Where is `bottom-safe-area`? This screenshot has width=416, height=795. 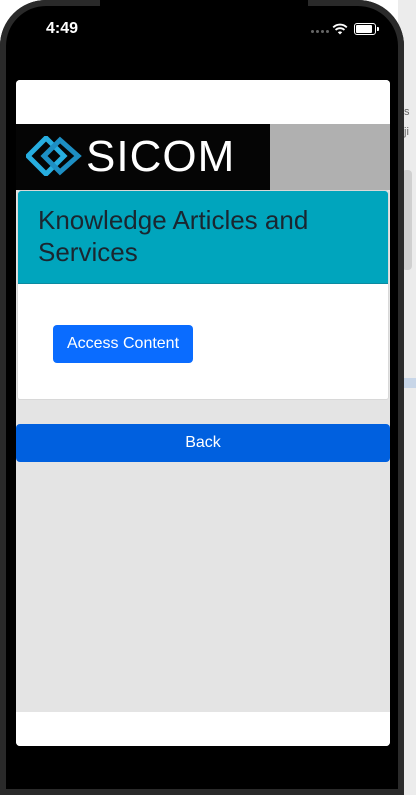
bottom-safe-area is located at coordinates (203, 729).